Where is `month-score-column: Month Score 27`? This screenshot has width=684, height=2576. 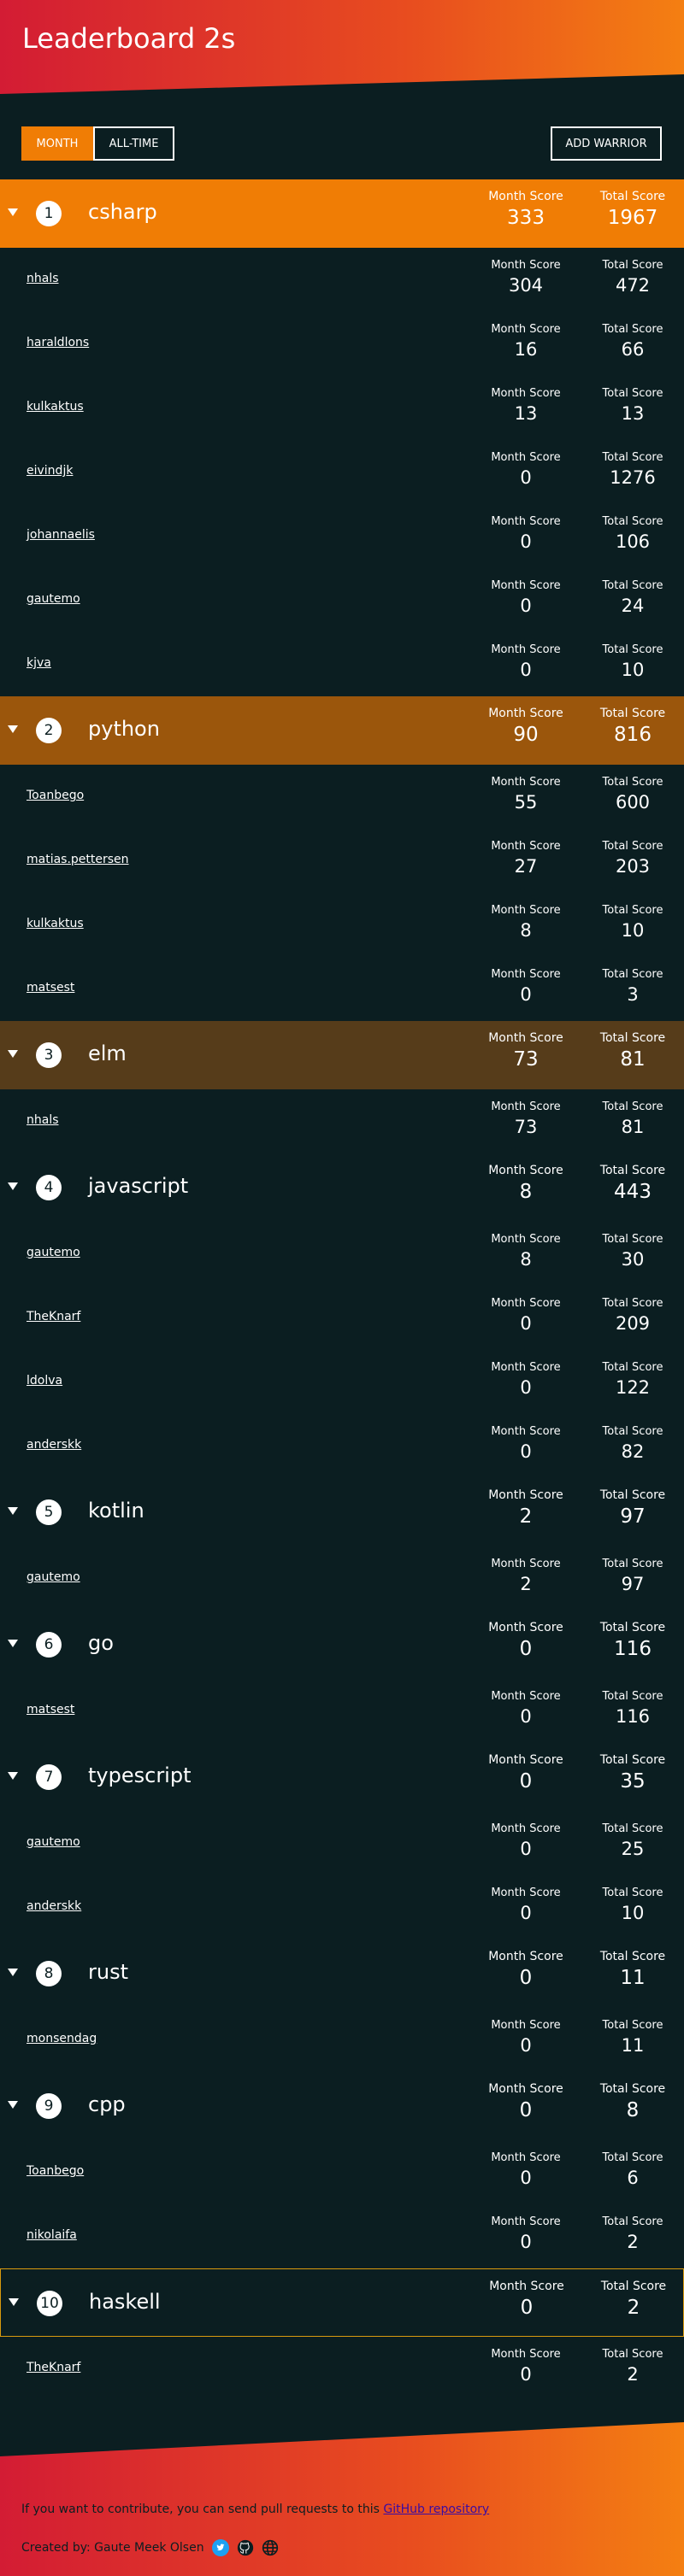
month-score-column: Month Score 27 is located at coordinates (526, 858).